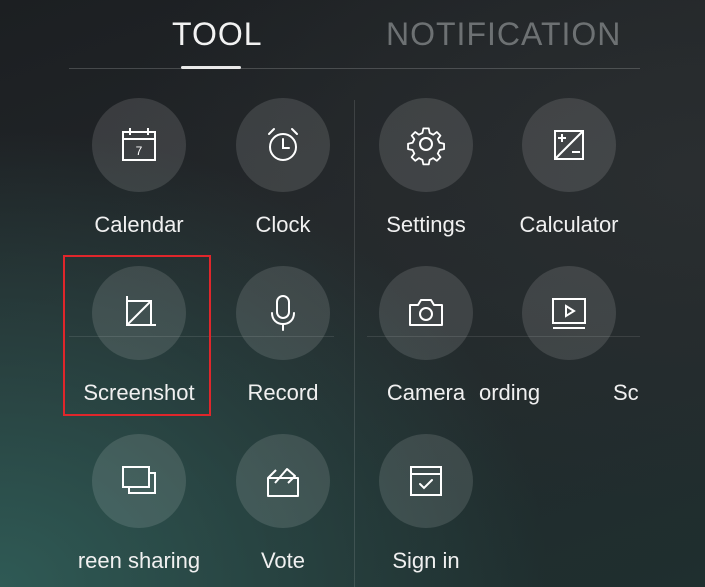 The width and height of the screenshot is (705, 587). What do you see at coordinates (569, 145) in the screenshot?
I see `calculator-icon` at bounding box center [569, 145].